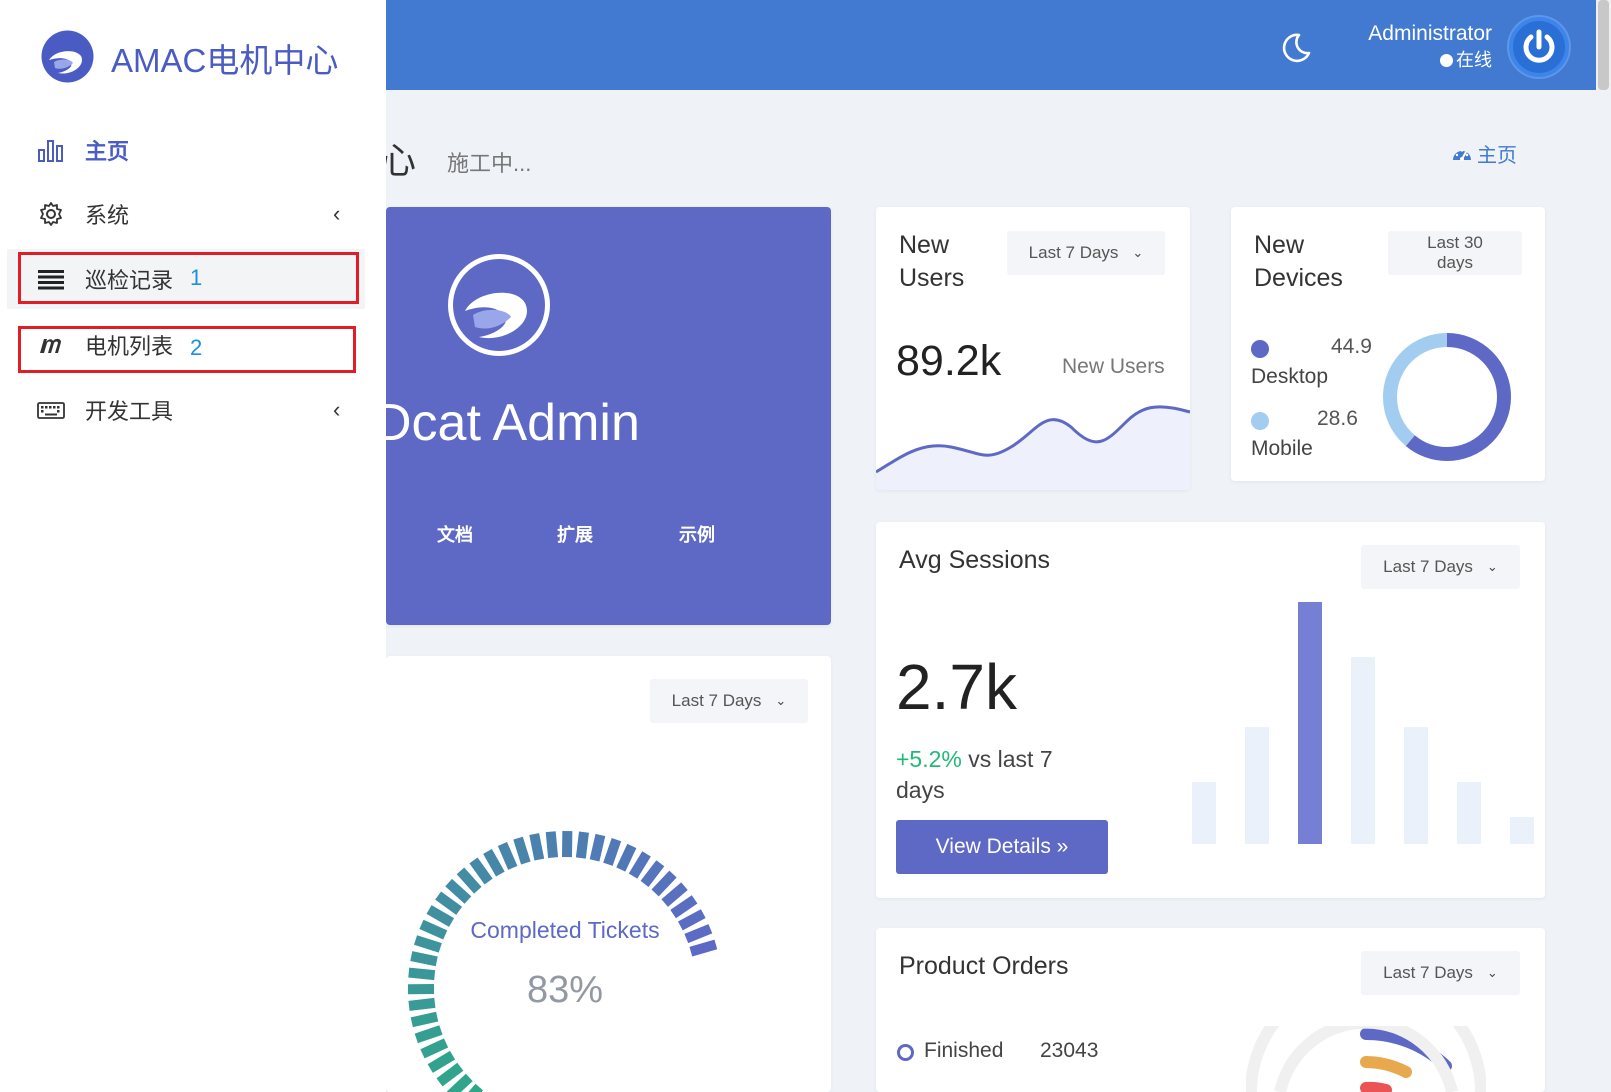 The width and height of the screenshot is (1611, 1092). I want to click on user-name: Administrator, so click(1426, 34).